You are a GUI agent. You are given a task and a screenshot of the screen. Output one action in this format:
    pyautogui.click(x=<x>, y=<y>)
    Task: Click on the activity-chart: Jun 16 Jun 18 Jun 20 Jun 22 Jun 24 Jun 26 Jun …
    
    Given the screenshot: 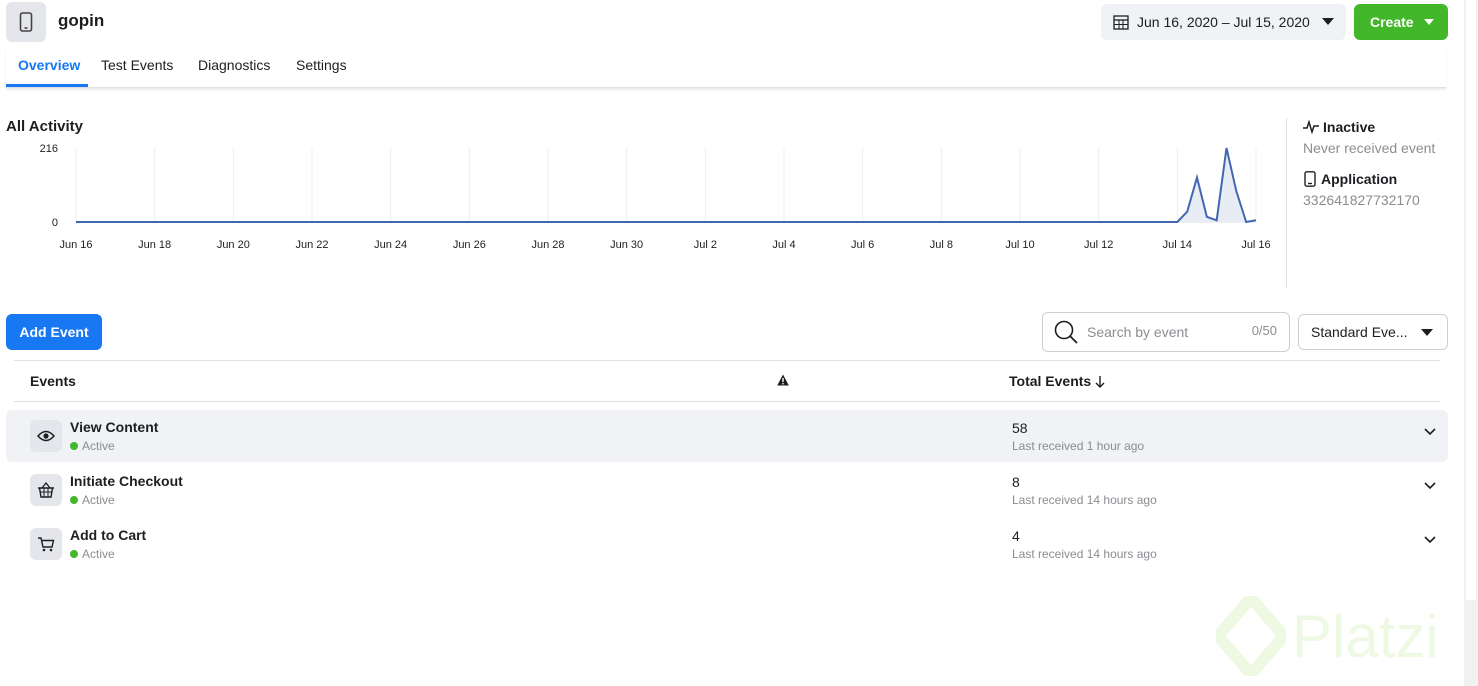 What is the action you would take?
    pyautogui.click(x=655, y=197)
    